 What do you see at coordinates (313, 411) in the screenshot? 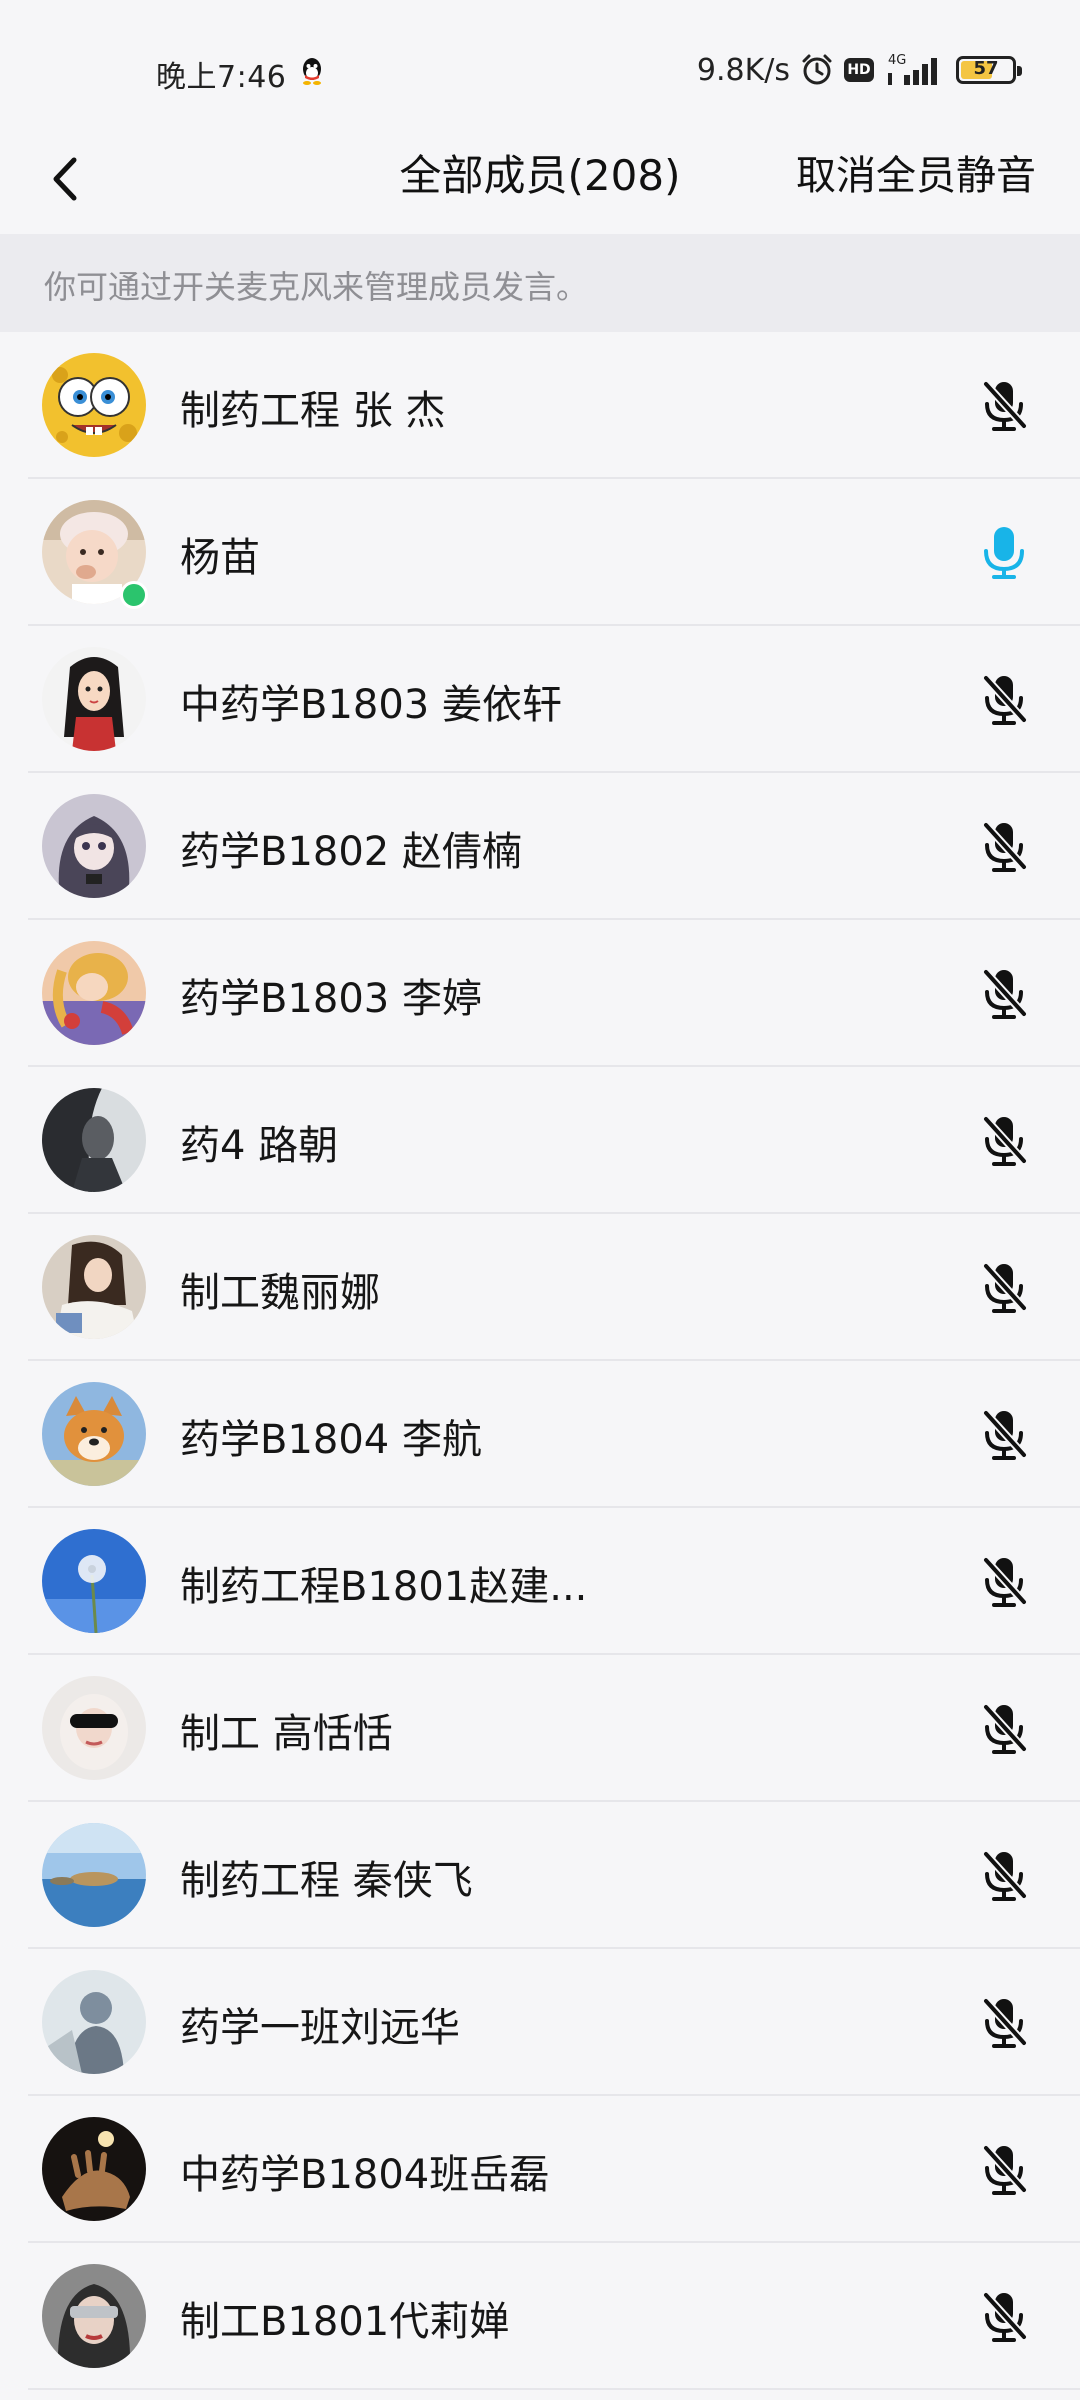
I see `member-name: 制药工程 张 杰` at bounding box center [313, 411].